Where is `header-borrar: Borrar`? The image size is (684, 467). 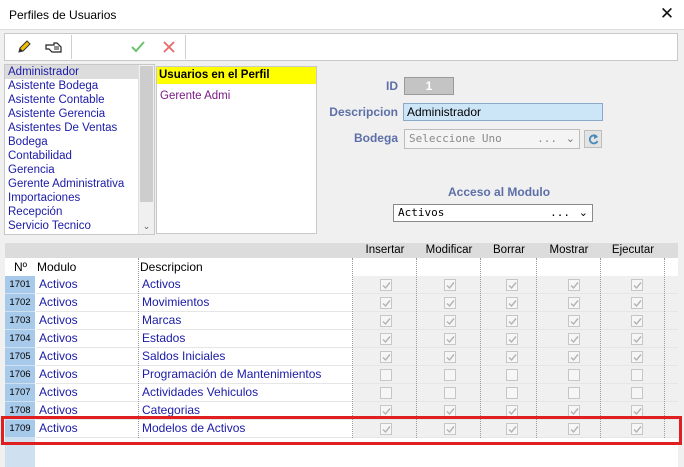 header-borrar: Borrar is located at coordinates (509, 250).